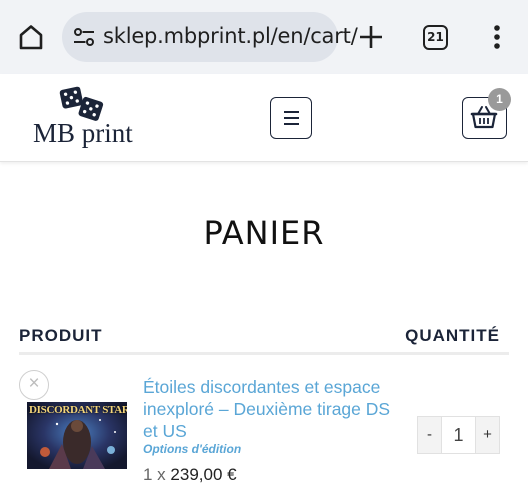 The height and width of the screenshot is (500, 528). I want to click on product-price: 1 x 239,00 €, so click(190, 475).